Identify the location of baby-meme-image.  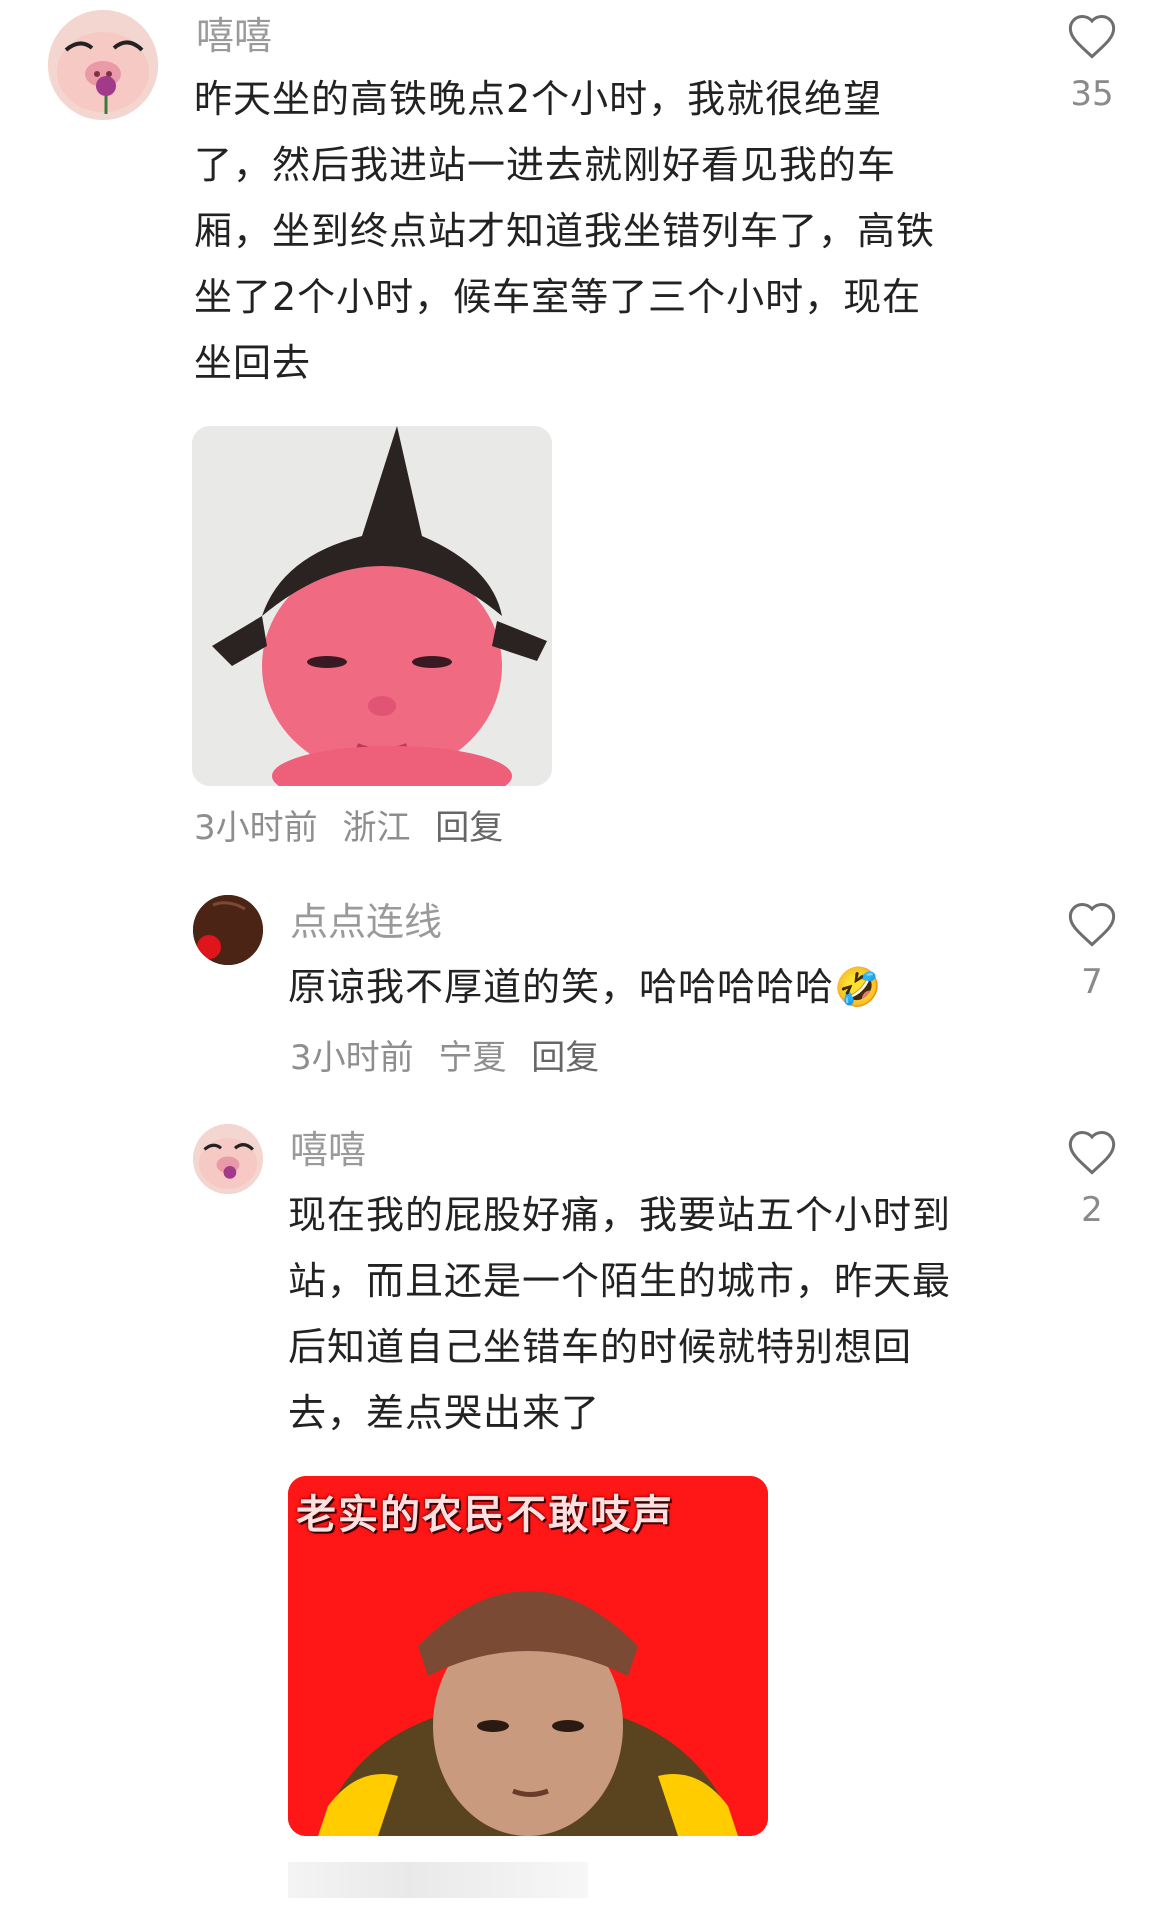
(372, 606).